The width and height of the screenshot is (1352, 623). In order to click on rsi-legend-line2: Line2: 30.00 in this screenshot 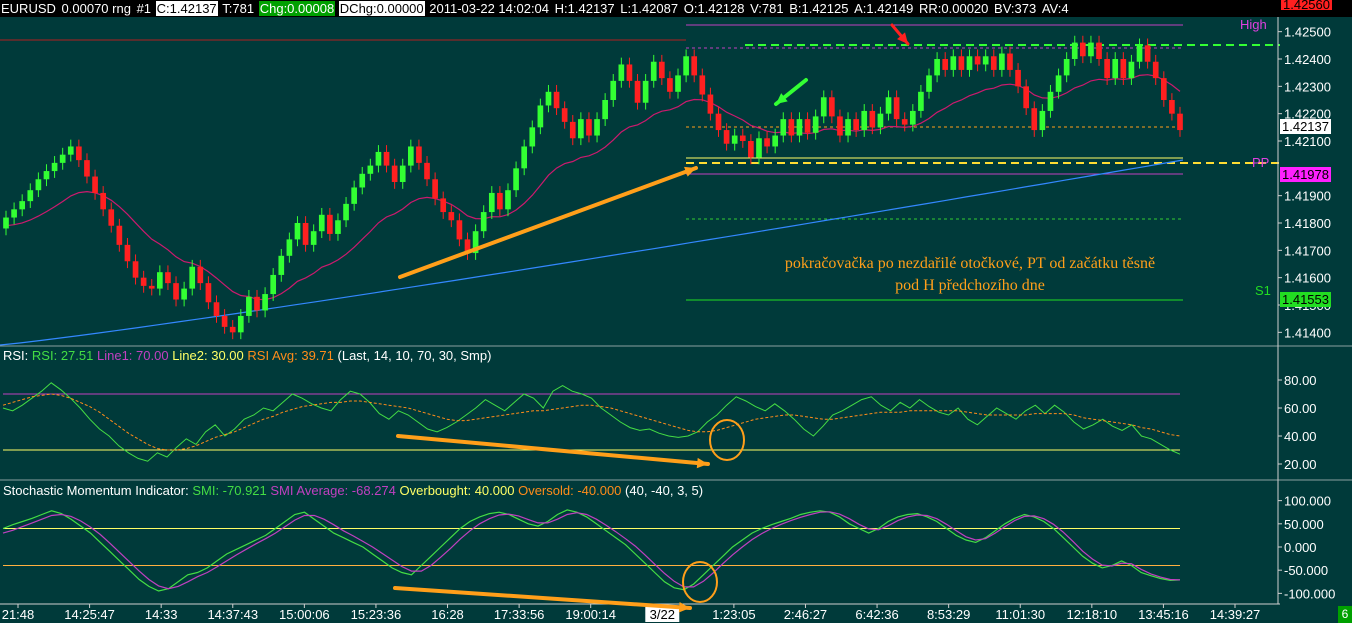, I will do `click(208, 355)`.